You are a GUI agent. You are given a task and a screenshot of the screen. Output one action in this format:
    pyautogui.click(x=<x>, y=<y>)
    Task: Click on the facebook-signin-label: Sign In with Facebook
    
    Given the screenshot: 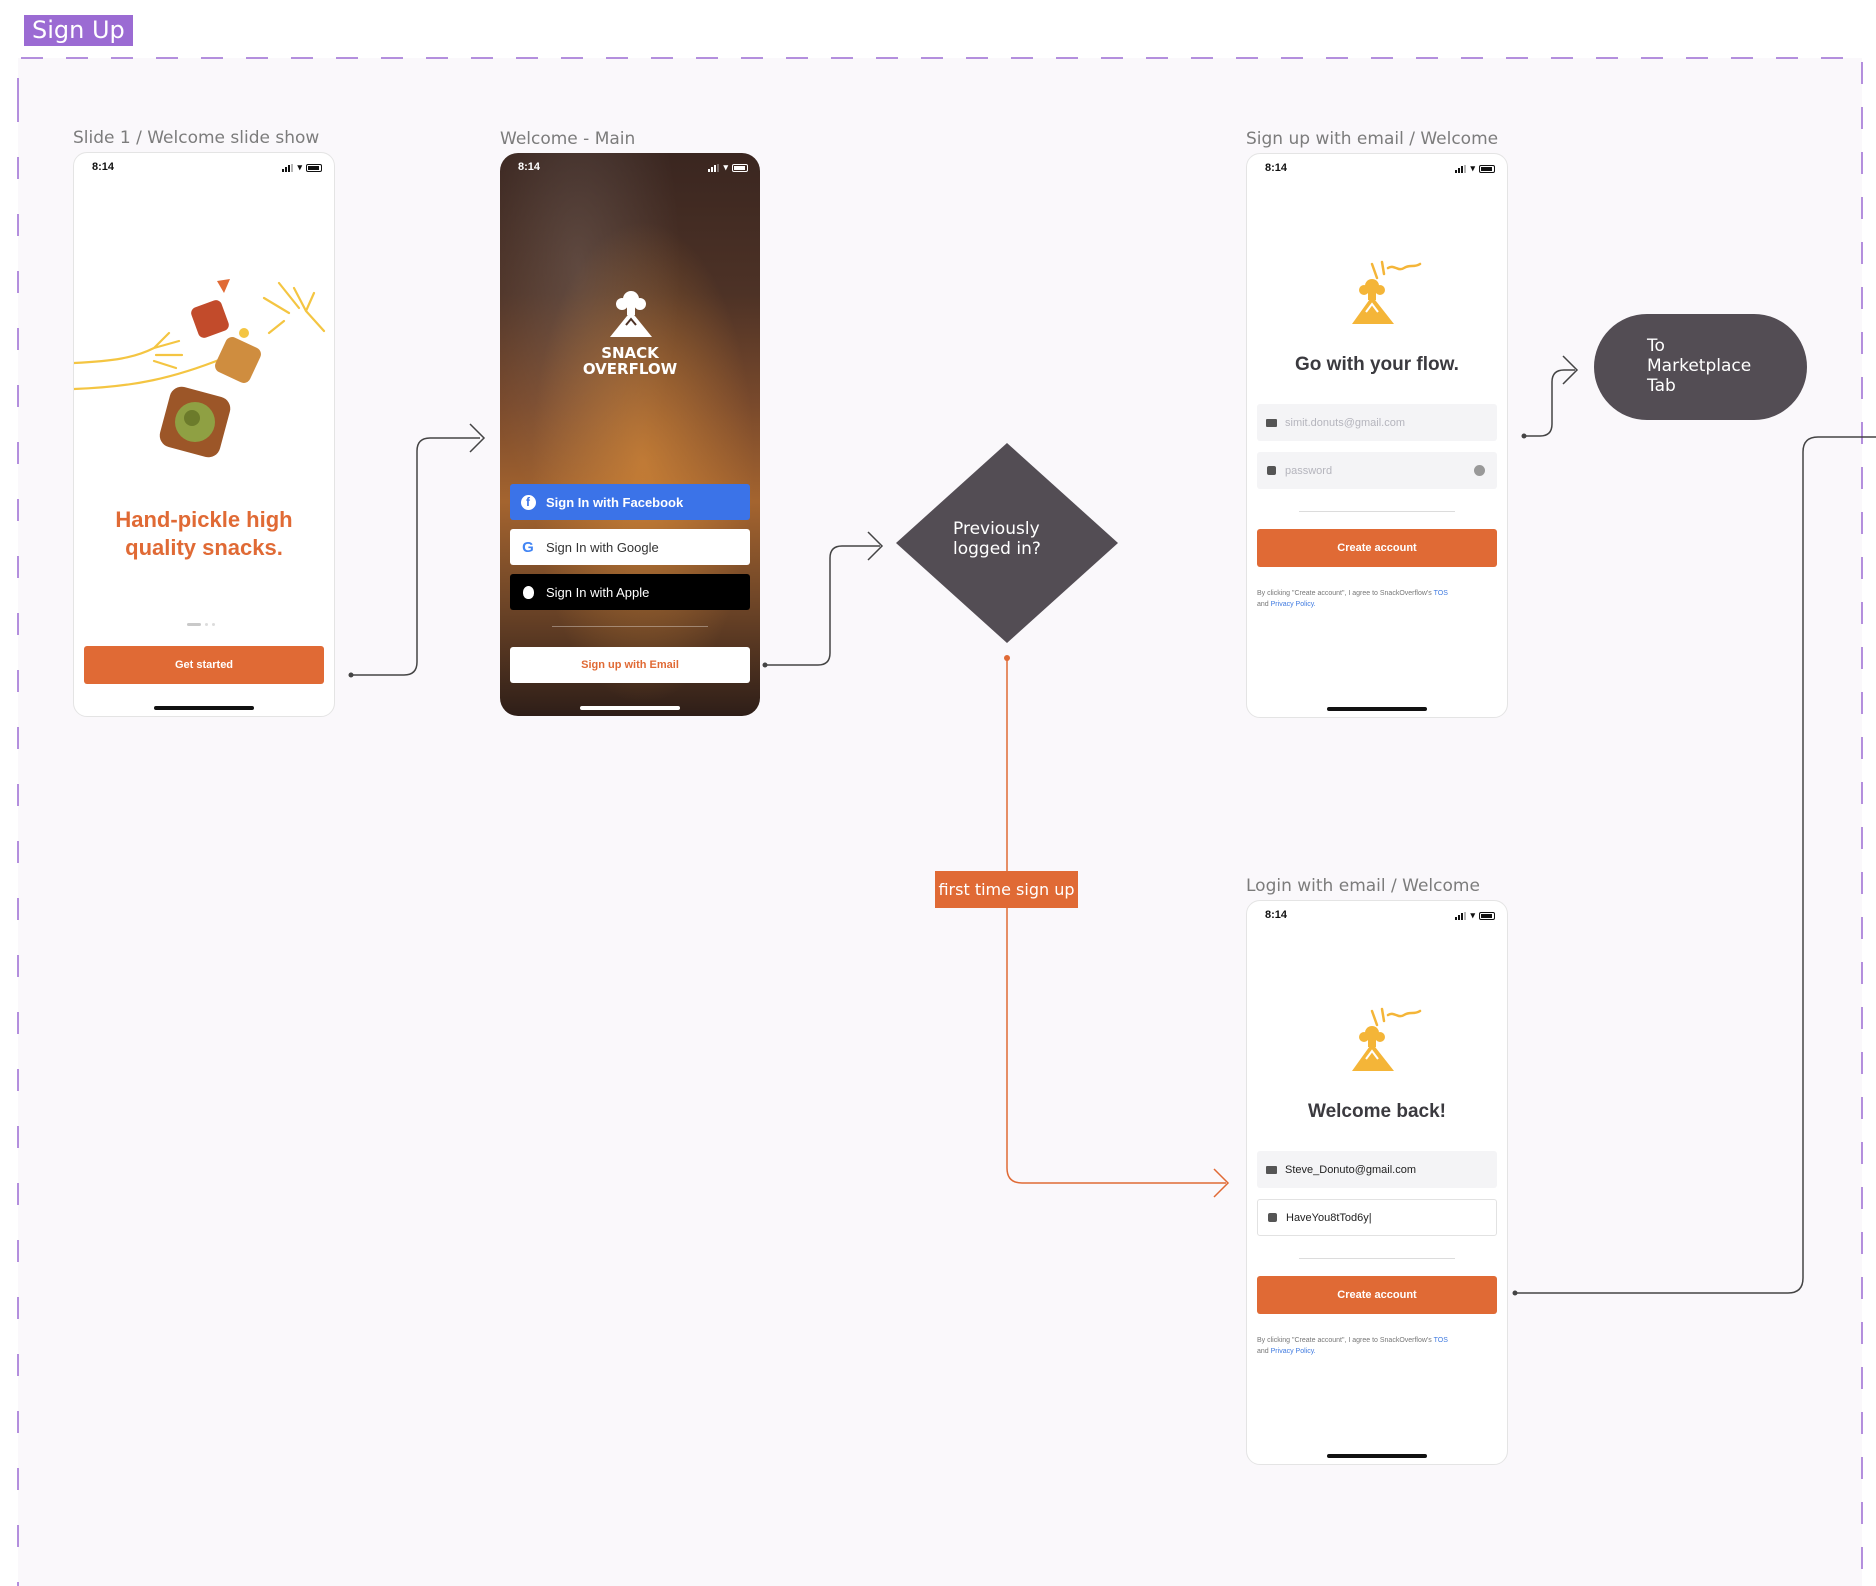 What is the action you would take?
    pyautogui.click(x=615, y=502)
    